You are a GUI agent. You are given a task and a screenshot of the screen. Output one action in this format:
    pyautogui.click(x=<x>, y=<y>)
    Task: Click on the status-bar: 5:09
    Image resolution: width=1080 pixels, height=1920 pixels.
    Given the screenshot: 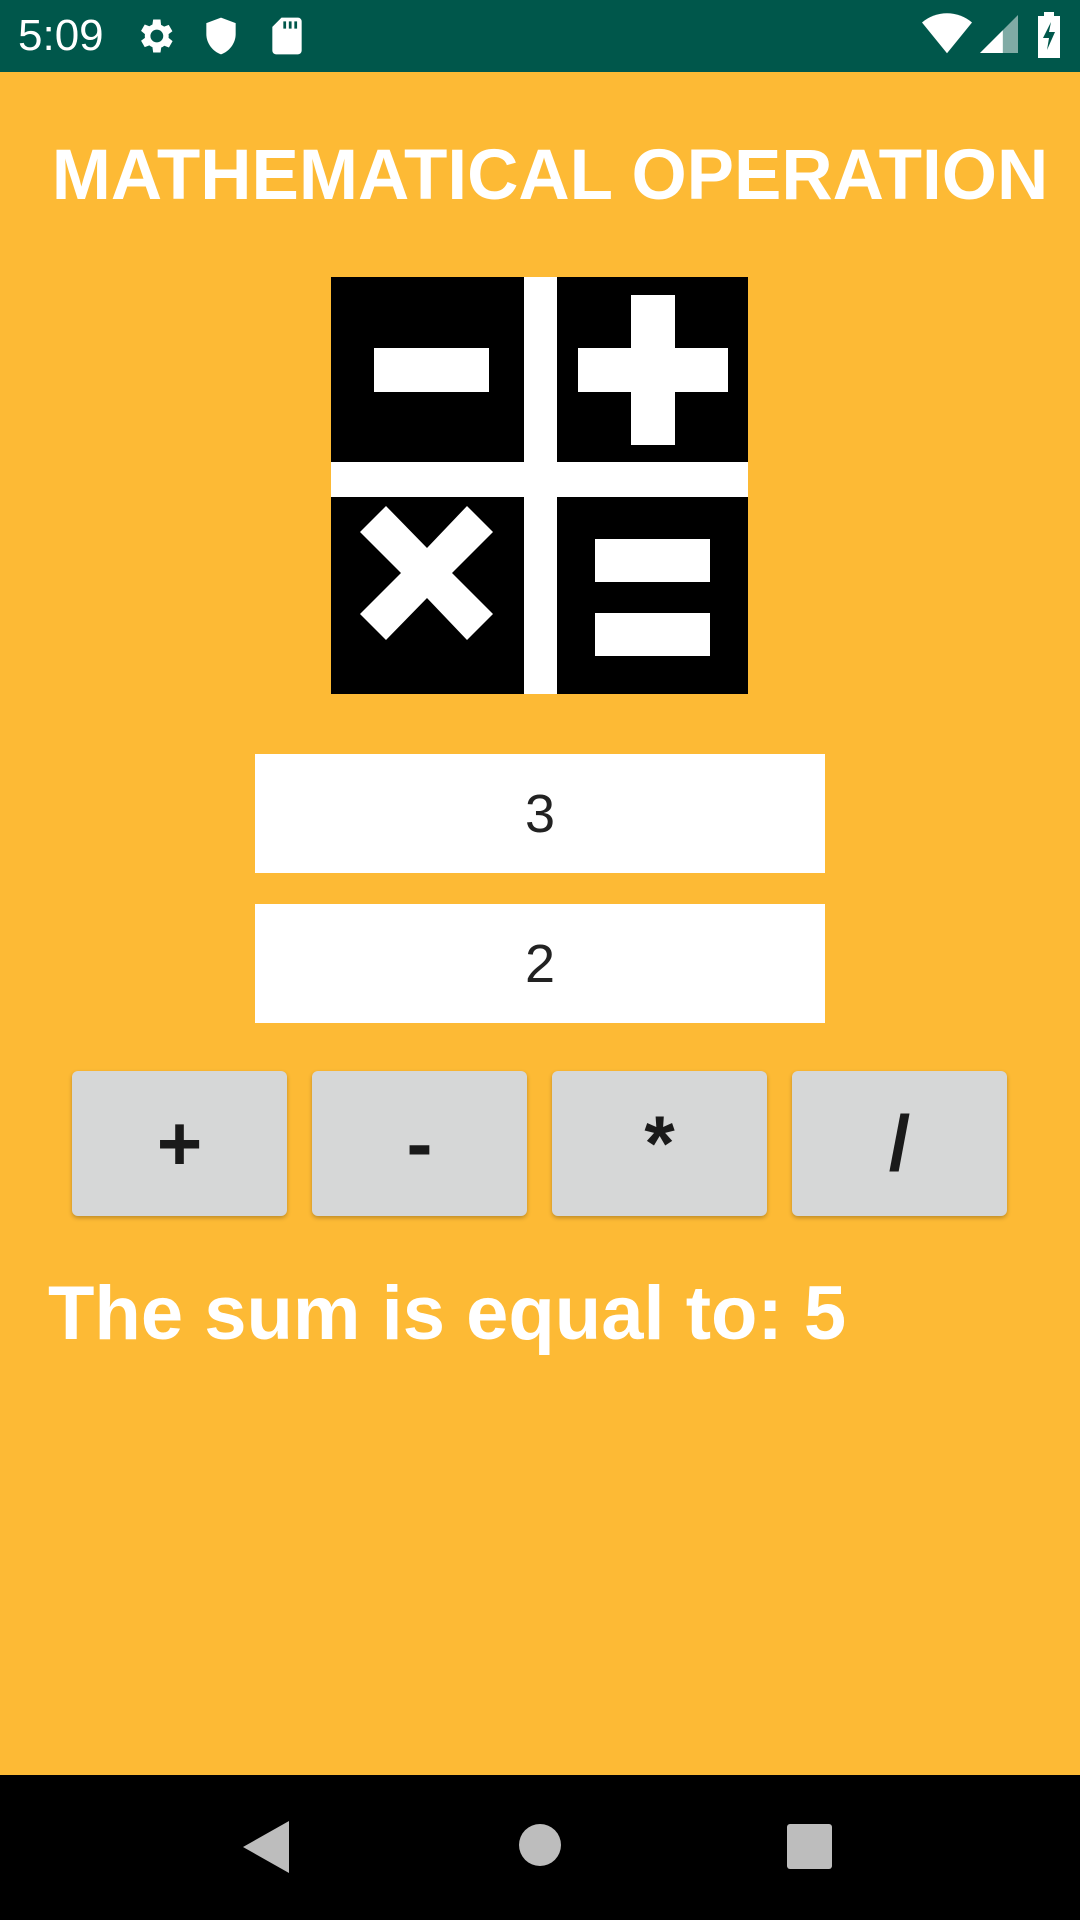 What is the action you would take?
    pyautogui.click(x=540, y=36)
    